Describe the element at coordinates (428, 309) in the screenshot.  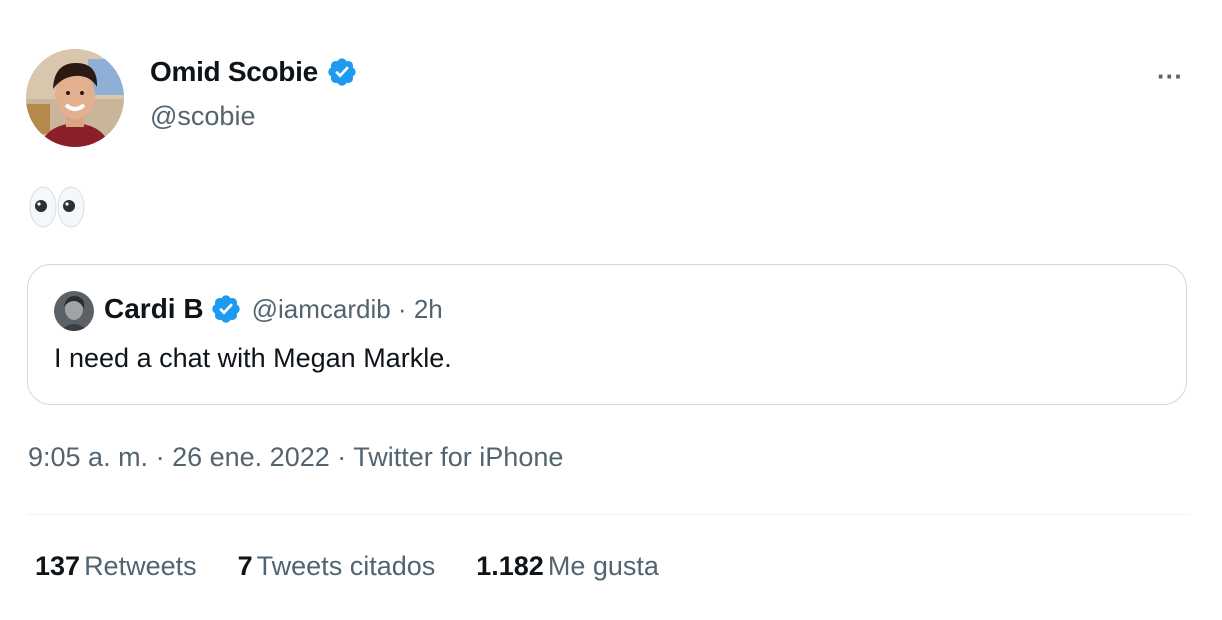
I see `quoted-tweet-time: 2h` at that location.